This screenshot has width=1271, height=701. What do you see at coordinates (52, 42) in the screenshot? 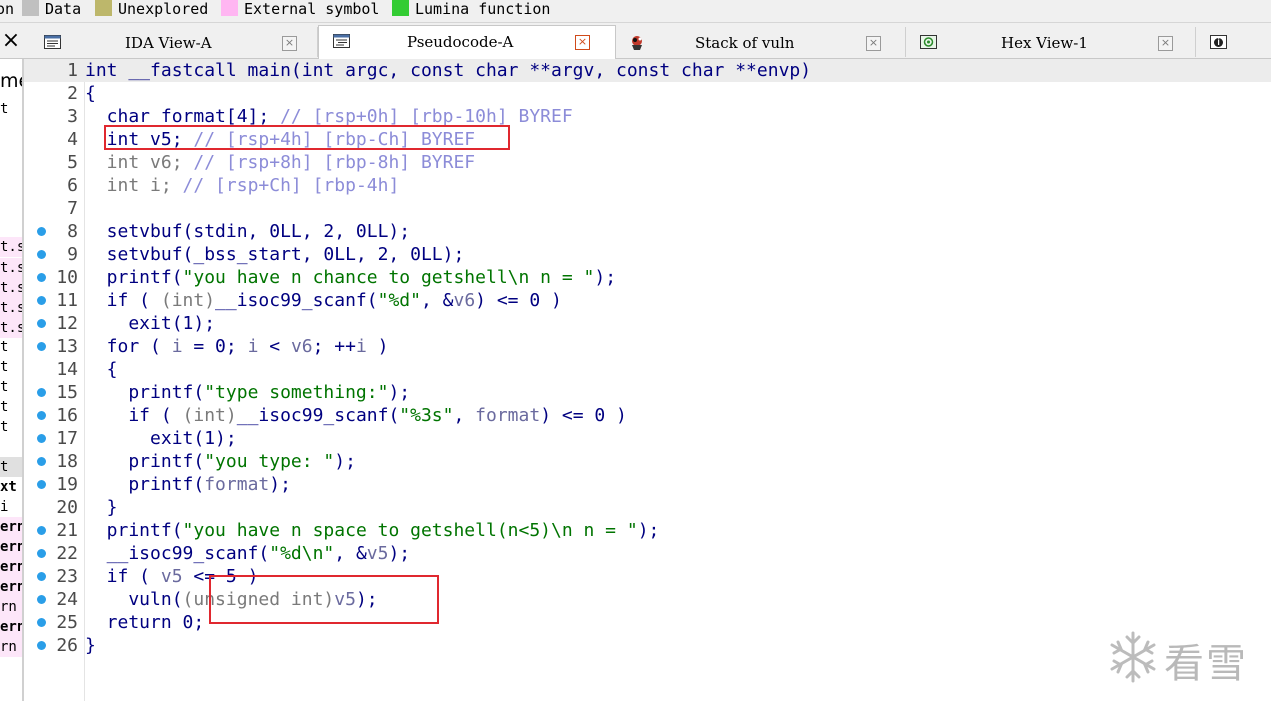
I see `disassembly-view-icon` at bounding box center [52, 42].